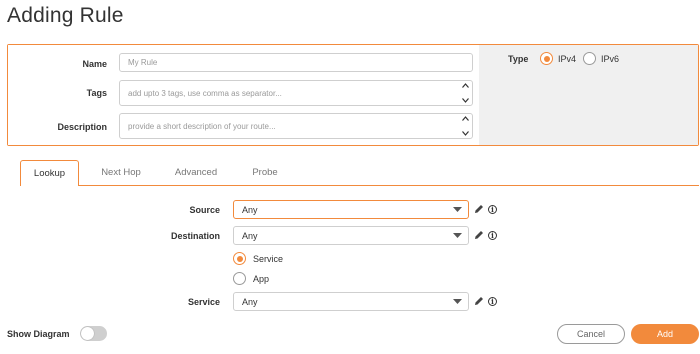 Image resolution: width=700 pixels, height=354 pixels. I want to click on ipv6-radio, so click(589, 58).